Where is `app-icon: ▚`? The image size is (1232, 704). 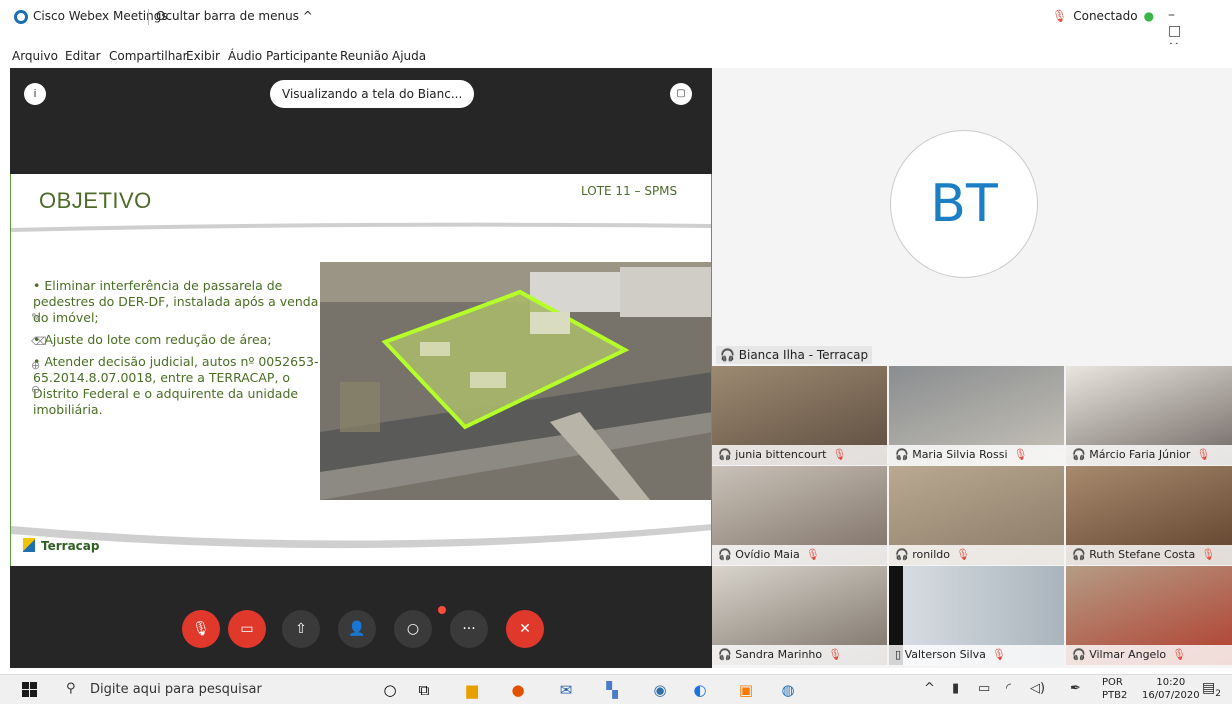 app-icon: ▚ is located at coordinates (612, 690).